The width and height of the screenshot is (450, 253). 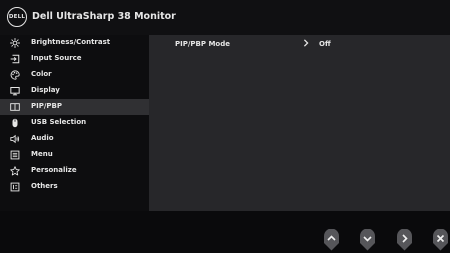 What do you see at coordinates (15, 91) in the screenshot?
I see `monitor-icon` at bounding box center [15, 91].